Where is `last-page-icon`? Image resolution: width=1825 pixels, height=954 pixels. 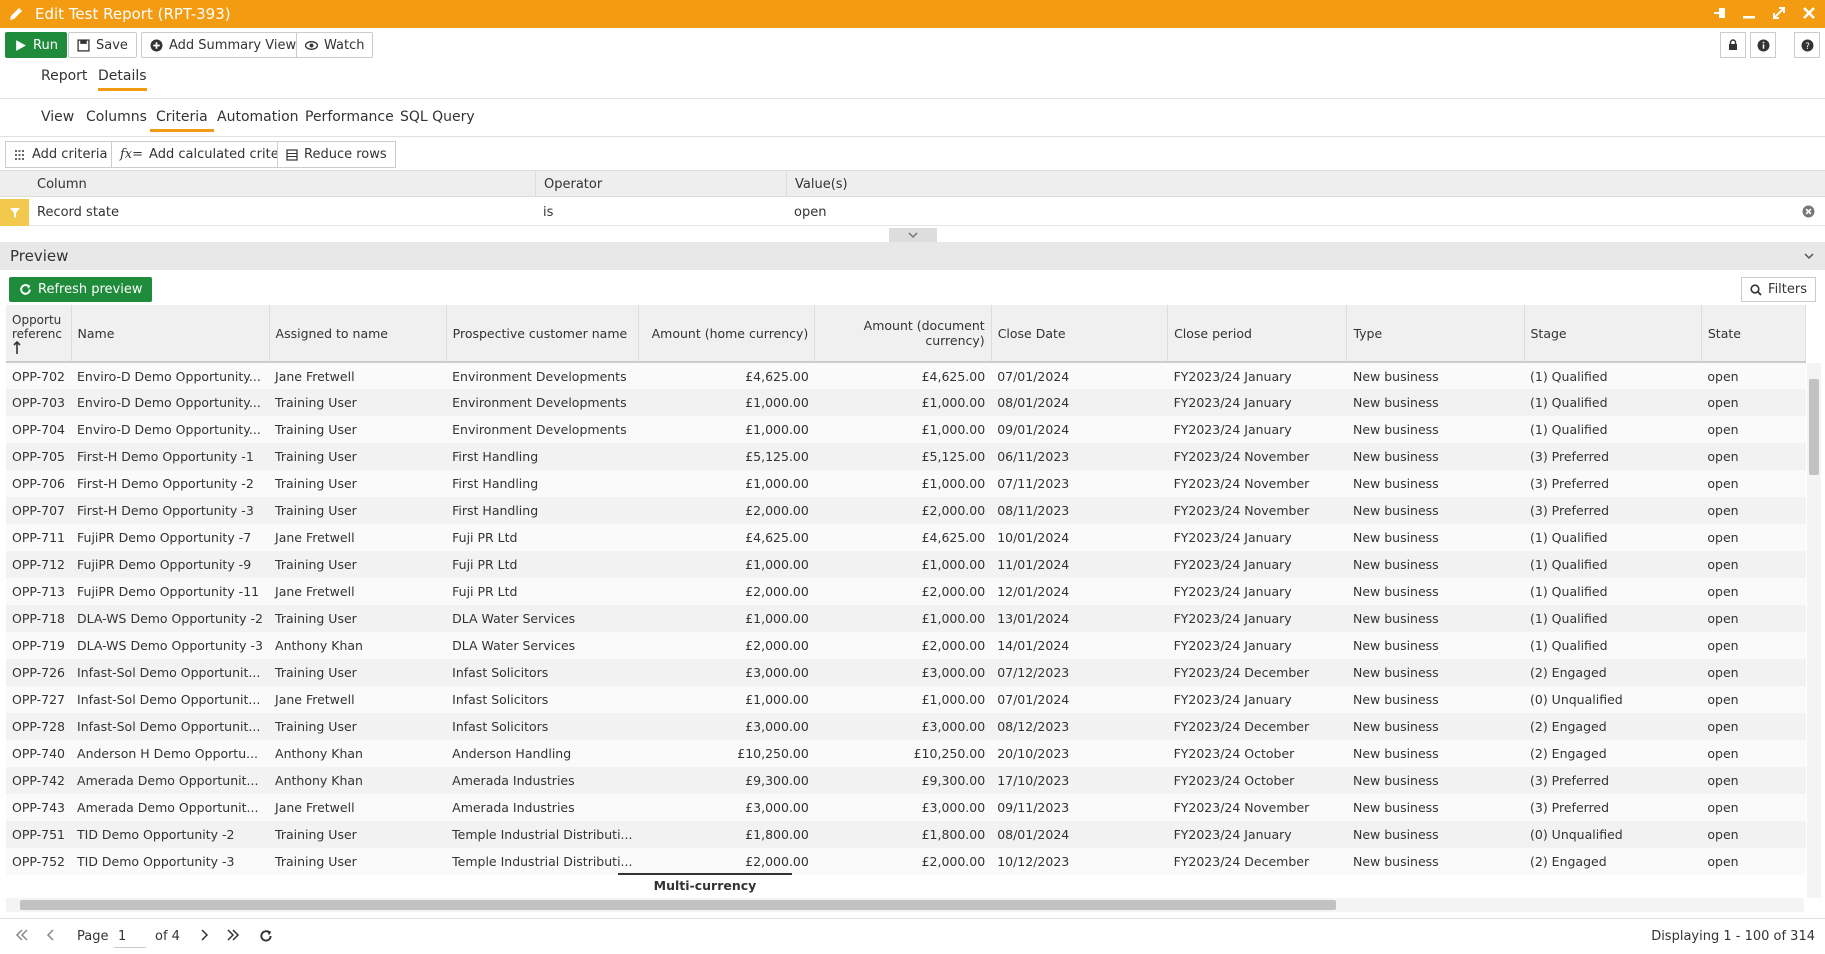 last-page-icon is located at coordinates (233, 937).